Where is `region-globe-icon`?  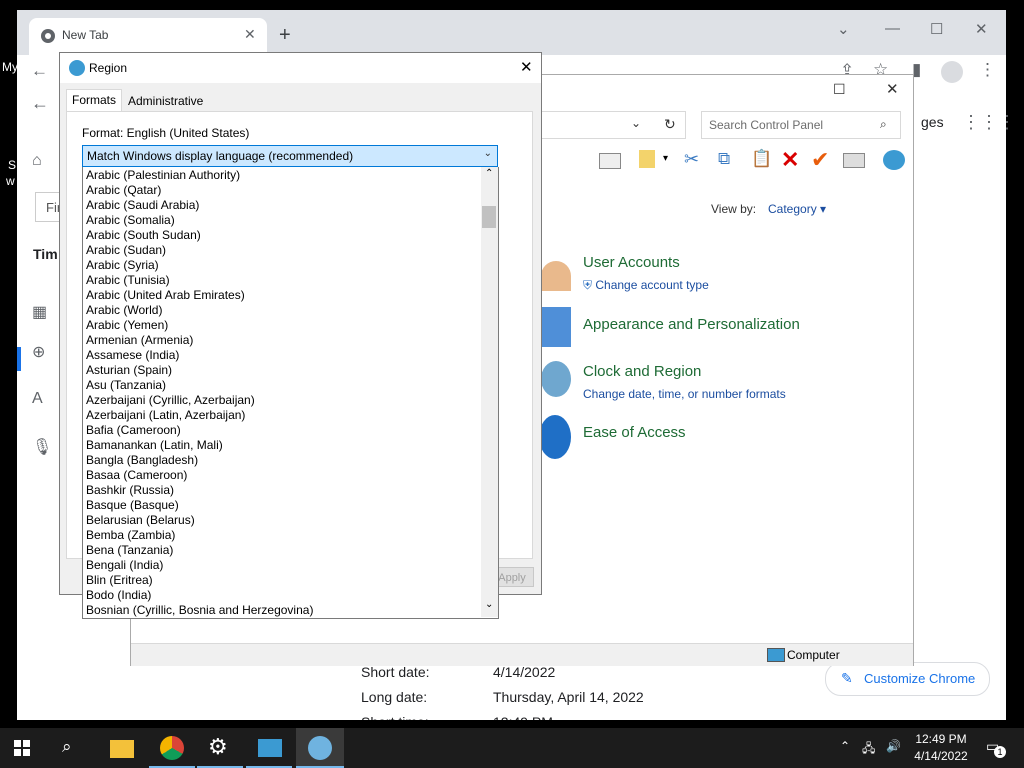 region-globe-icon is located at coordinates (77, 68).